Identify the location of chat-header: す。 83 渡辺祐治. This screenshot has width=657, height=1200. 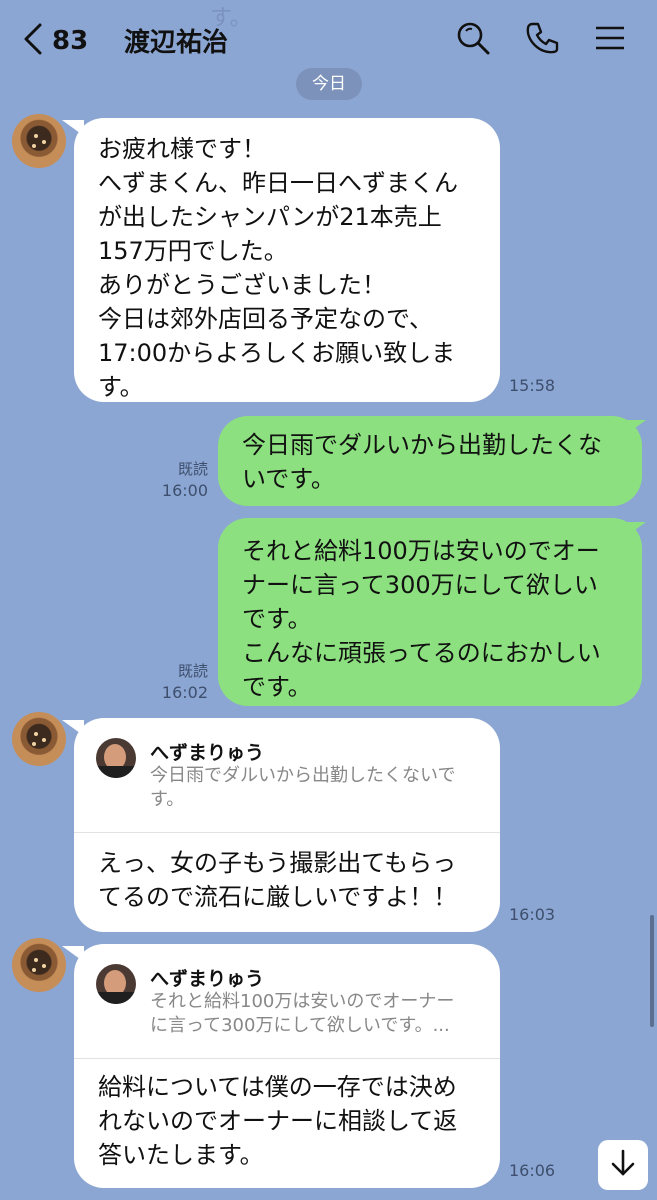
(328, 39).